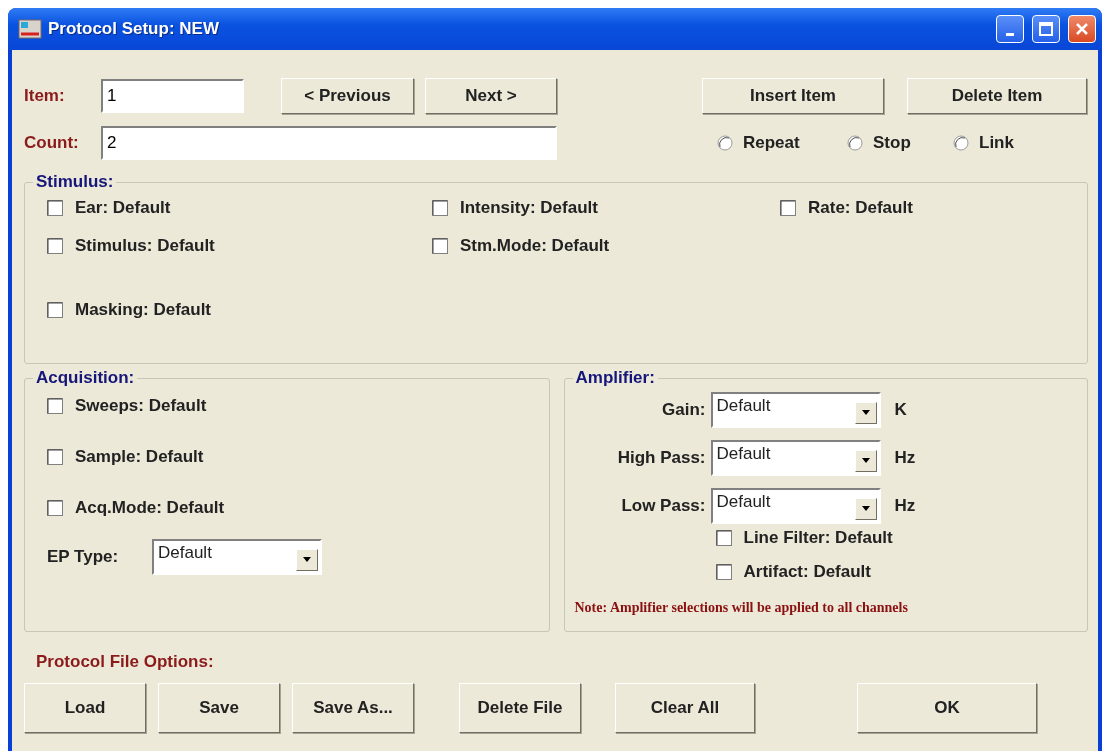 Image resolution: width=1102 pixels, height=751 pixels. I want to click on checkbox-label: Masking: Default, so click(143, 310).